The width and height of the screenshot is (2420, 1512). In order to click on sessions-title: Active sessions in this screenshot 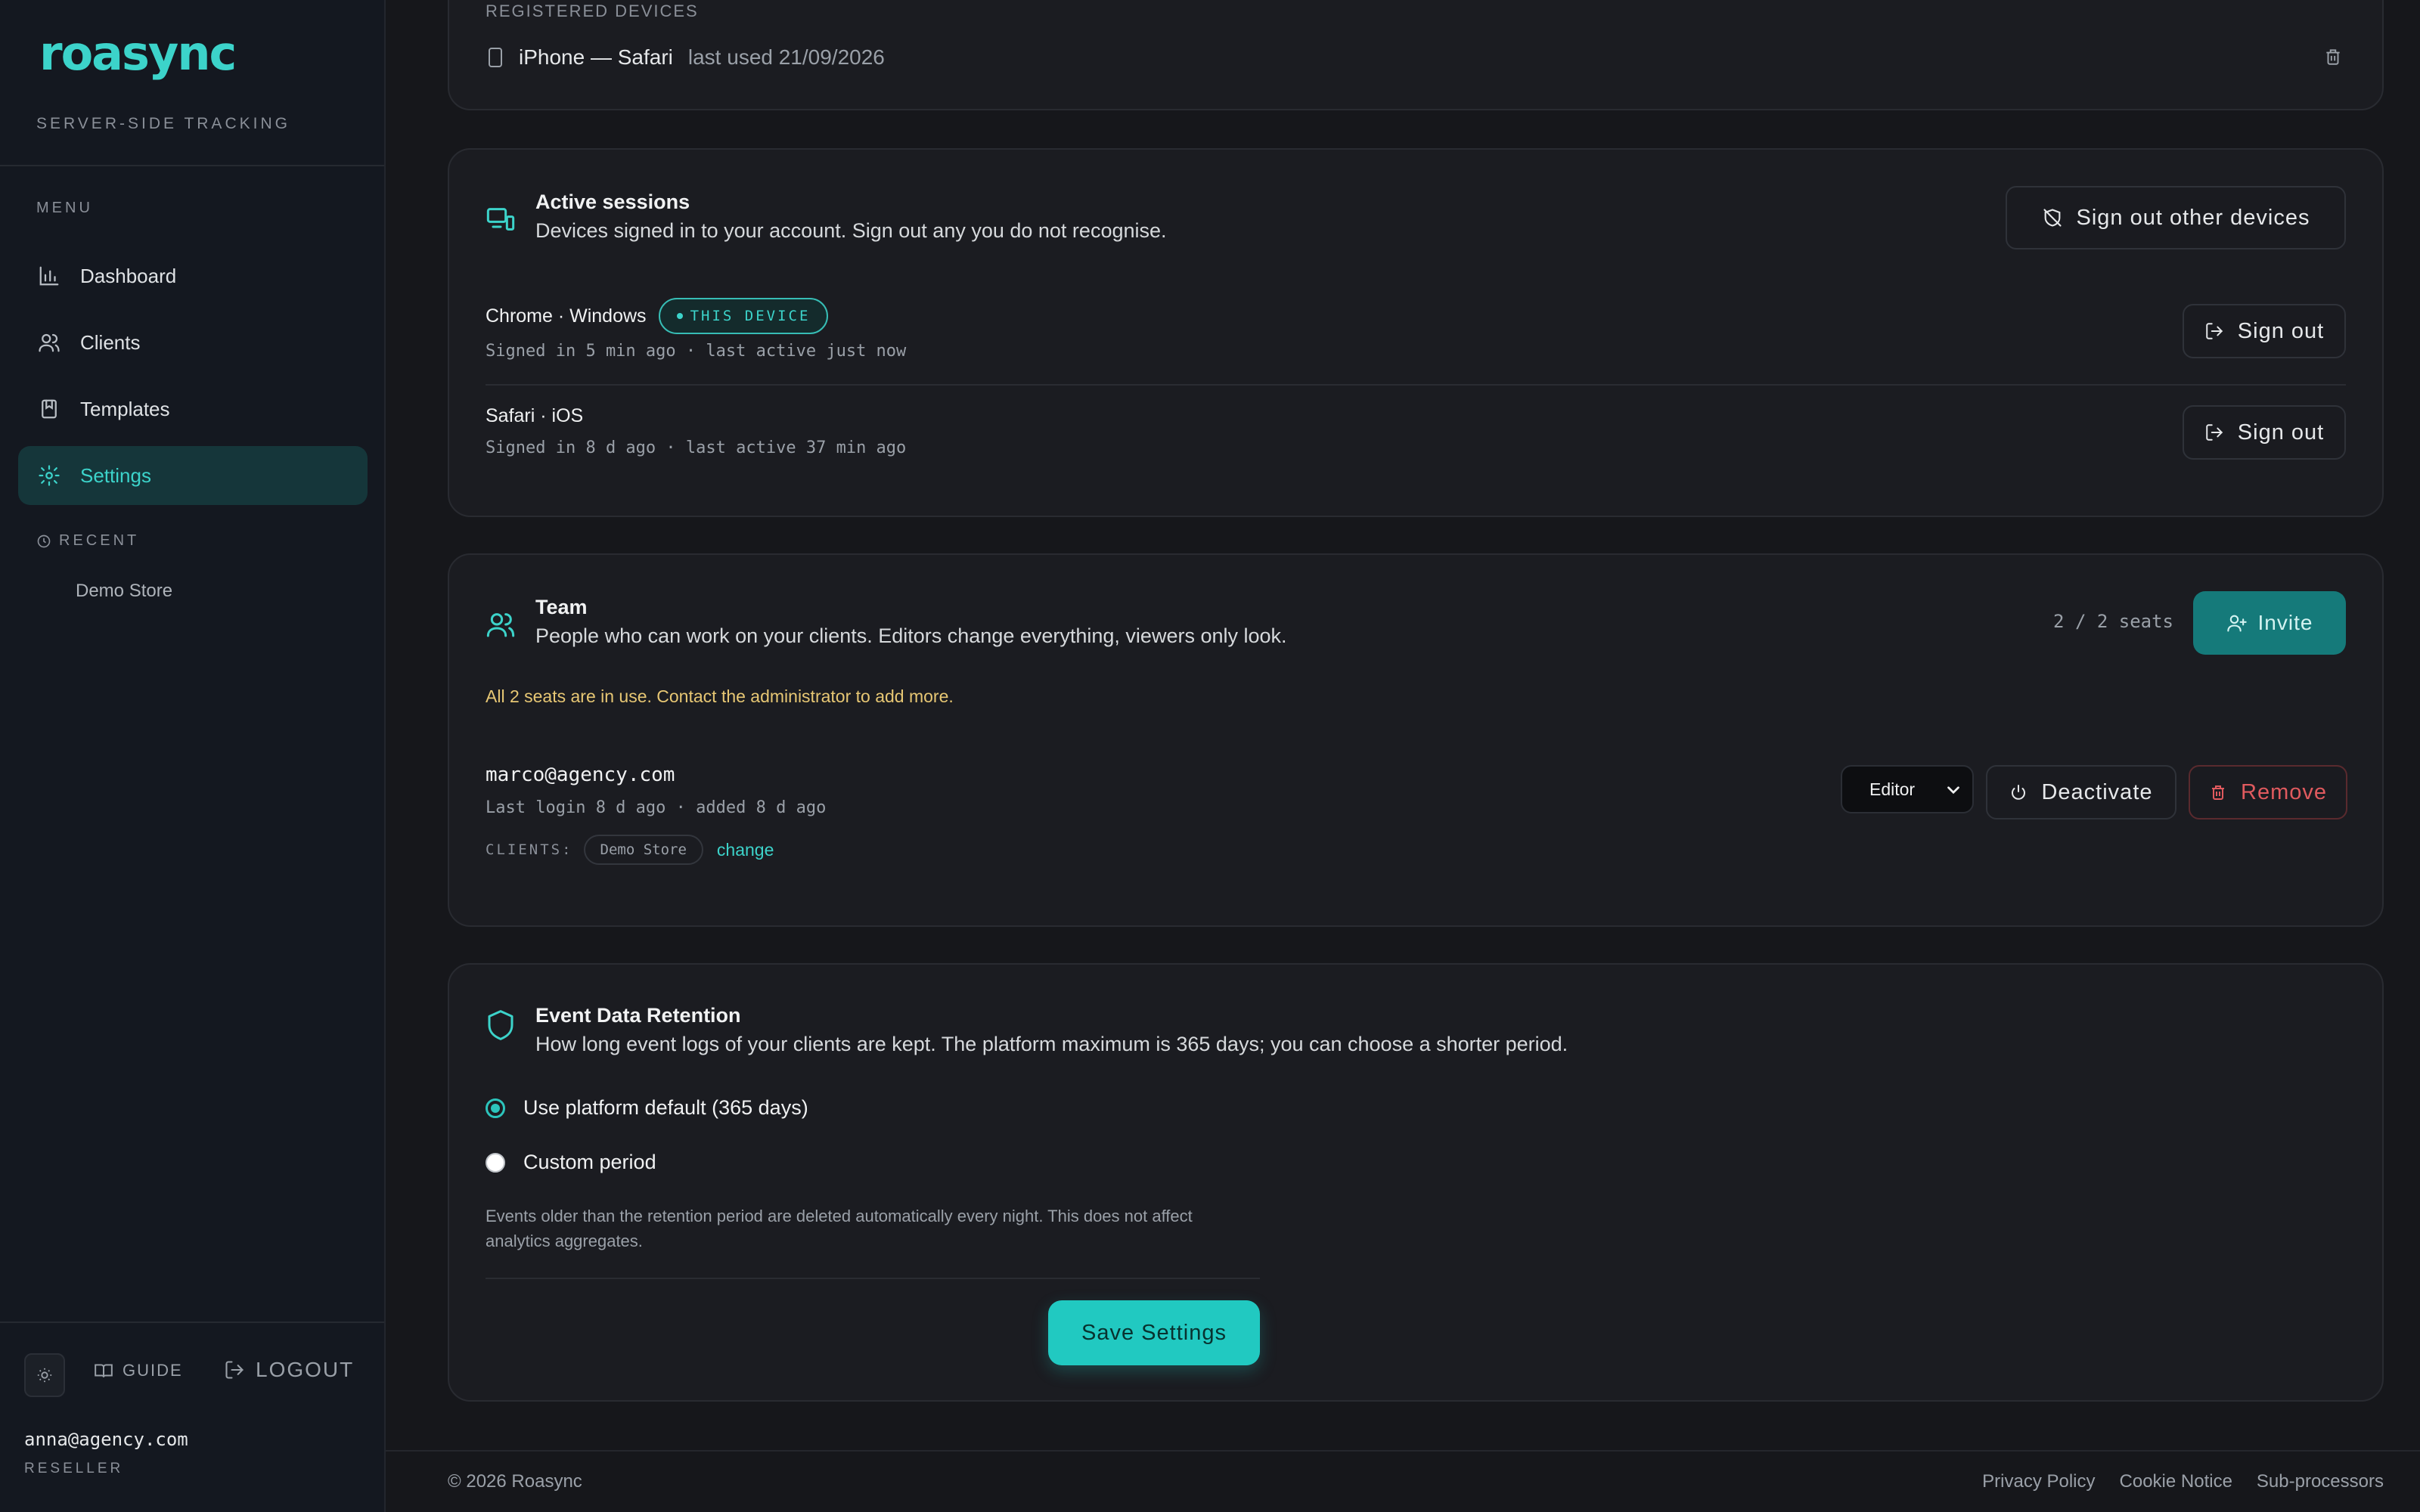, I will do `click(612, 202)`.